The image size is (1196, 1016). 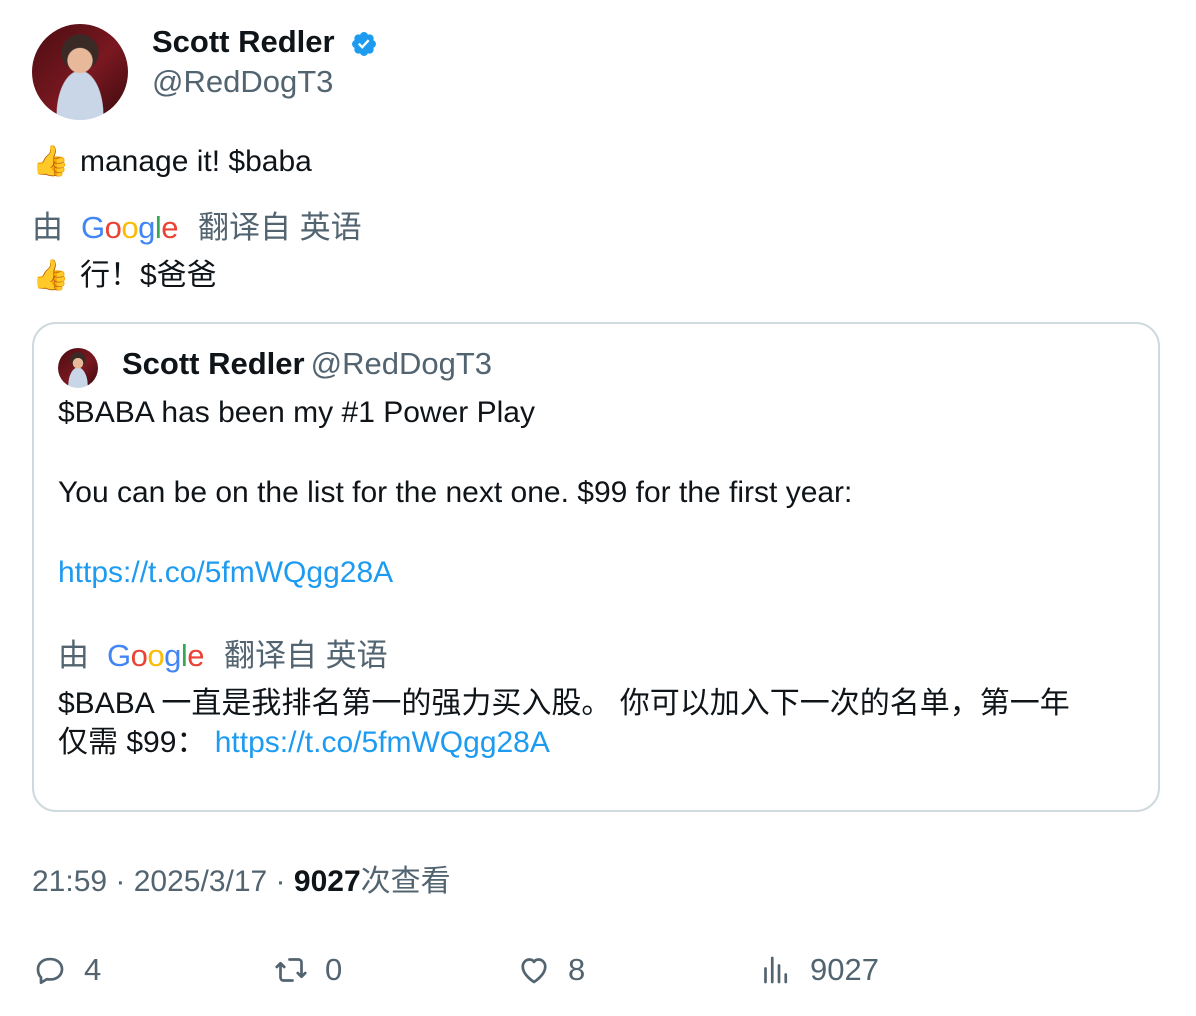 What do you see at coordinates (50, 971) in the screenshot?
I see `reply-icon` at bounding box center [50, 971].